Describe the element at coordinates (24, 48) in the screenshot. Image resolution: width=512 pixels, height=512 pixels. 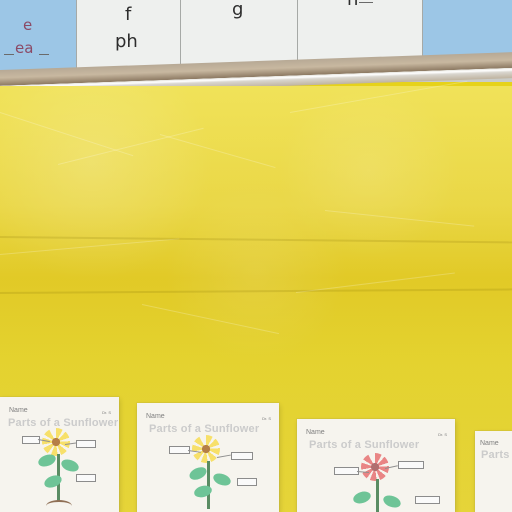
I see `chart-subtext-ea: ea` at that location.